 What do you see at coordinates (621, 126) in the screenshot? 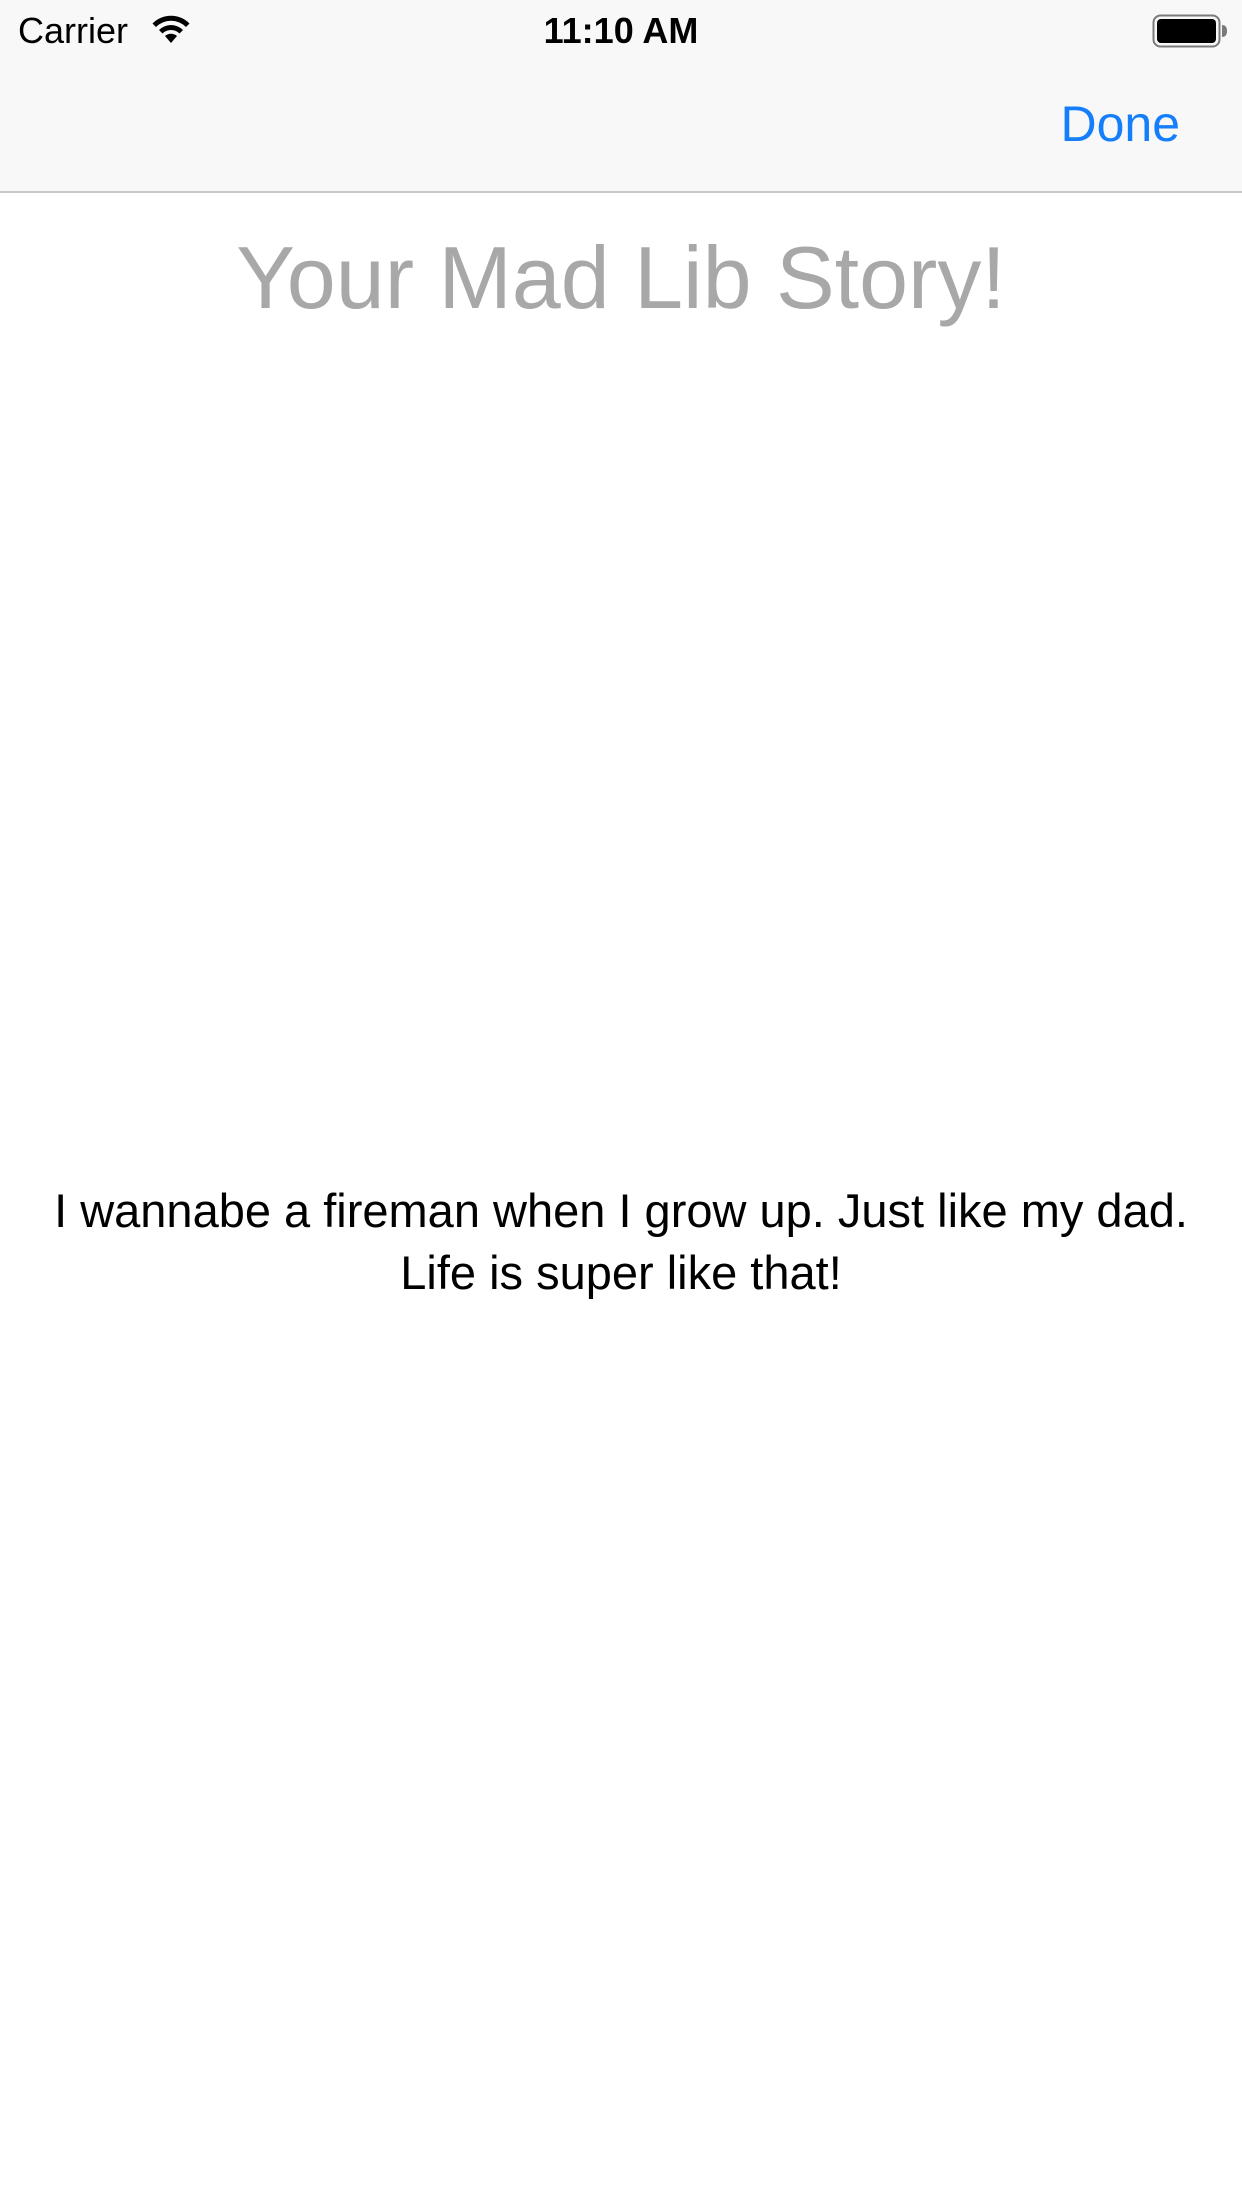
I see `navigation-bar: Done` at bounding box center [621, 126].